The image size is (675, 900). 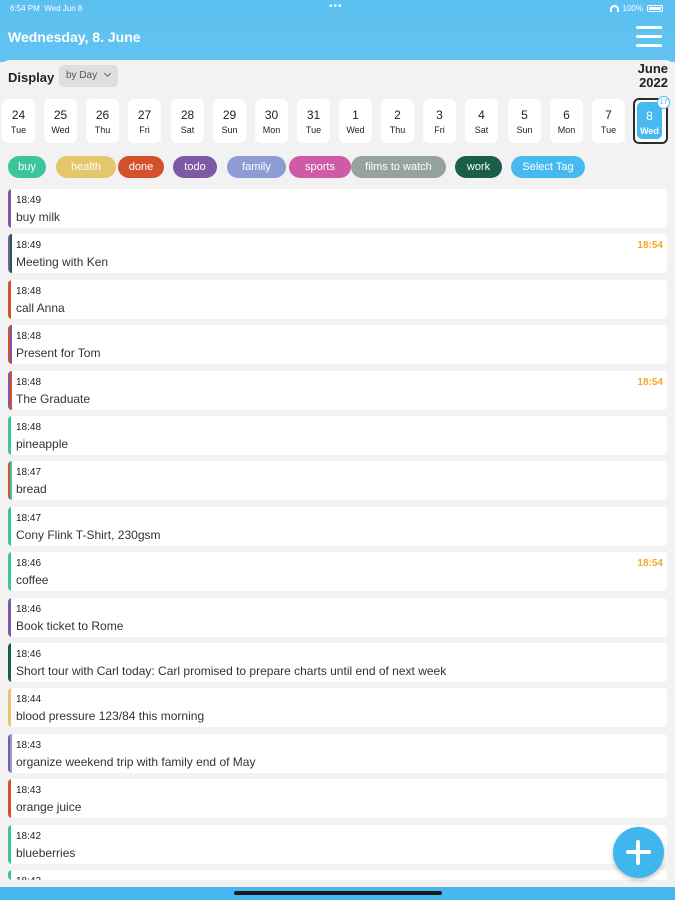 I want to click on tag-chip: family, so click(x=256, y=167).